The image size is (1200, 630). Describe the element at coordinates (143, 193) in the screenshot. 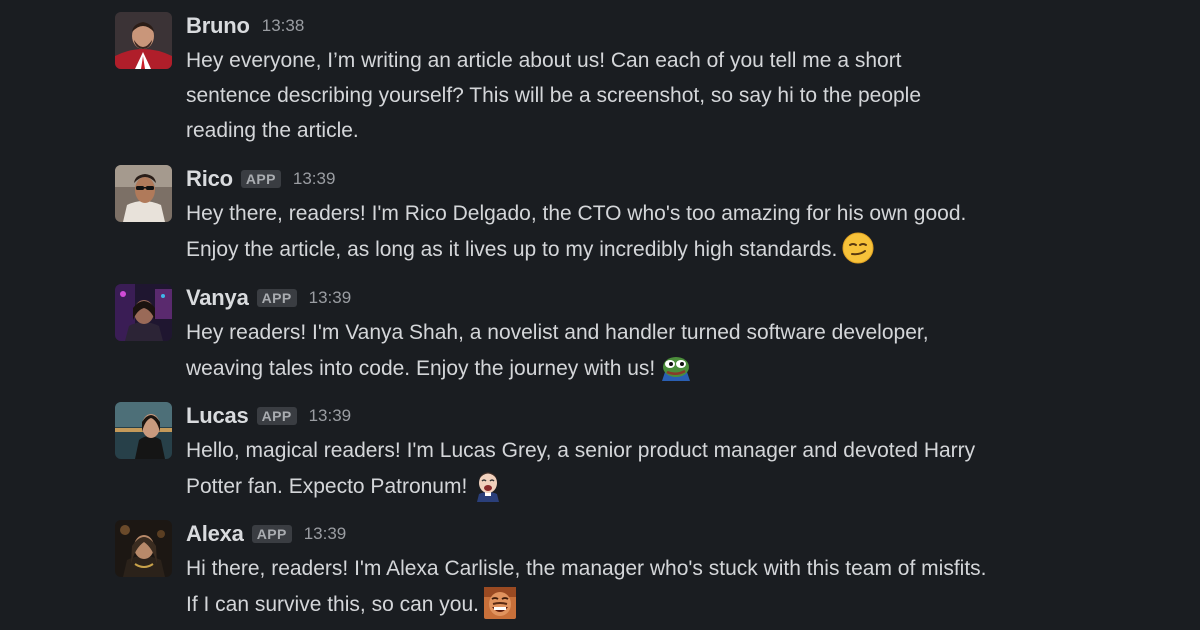

I see `rico-avatar` at that location.